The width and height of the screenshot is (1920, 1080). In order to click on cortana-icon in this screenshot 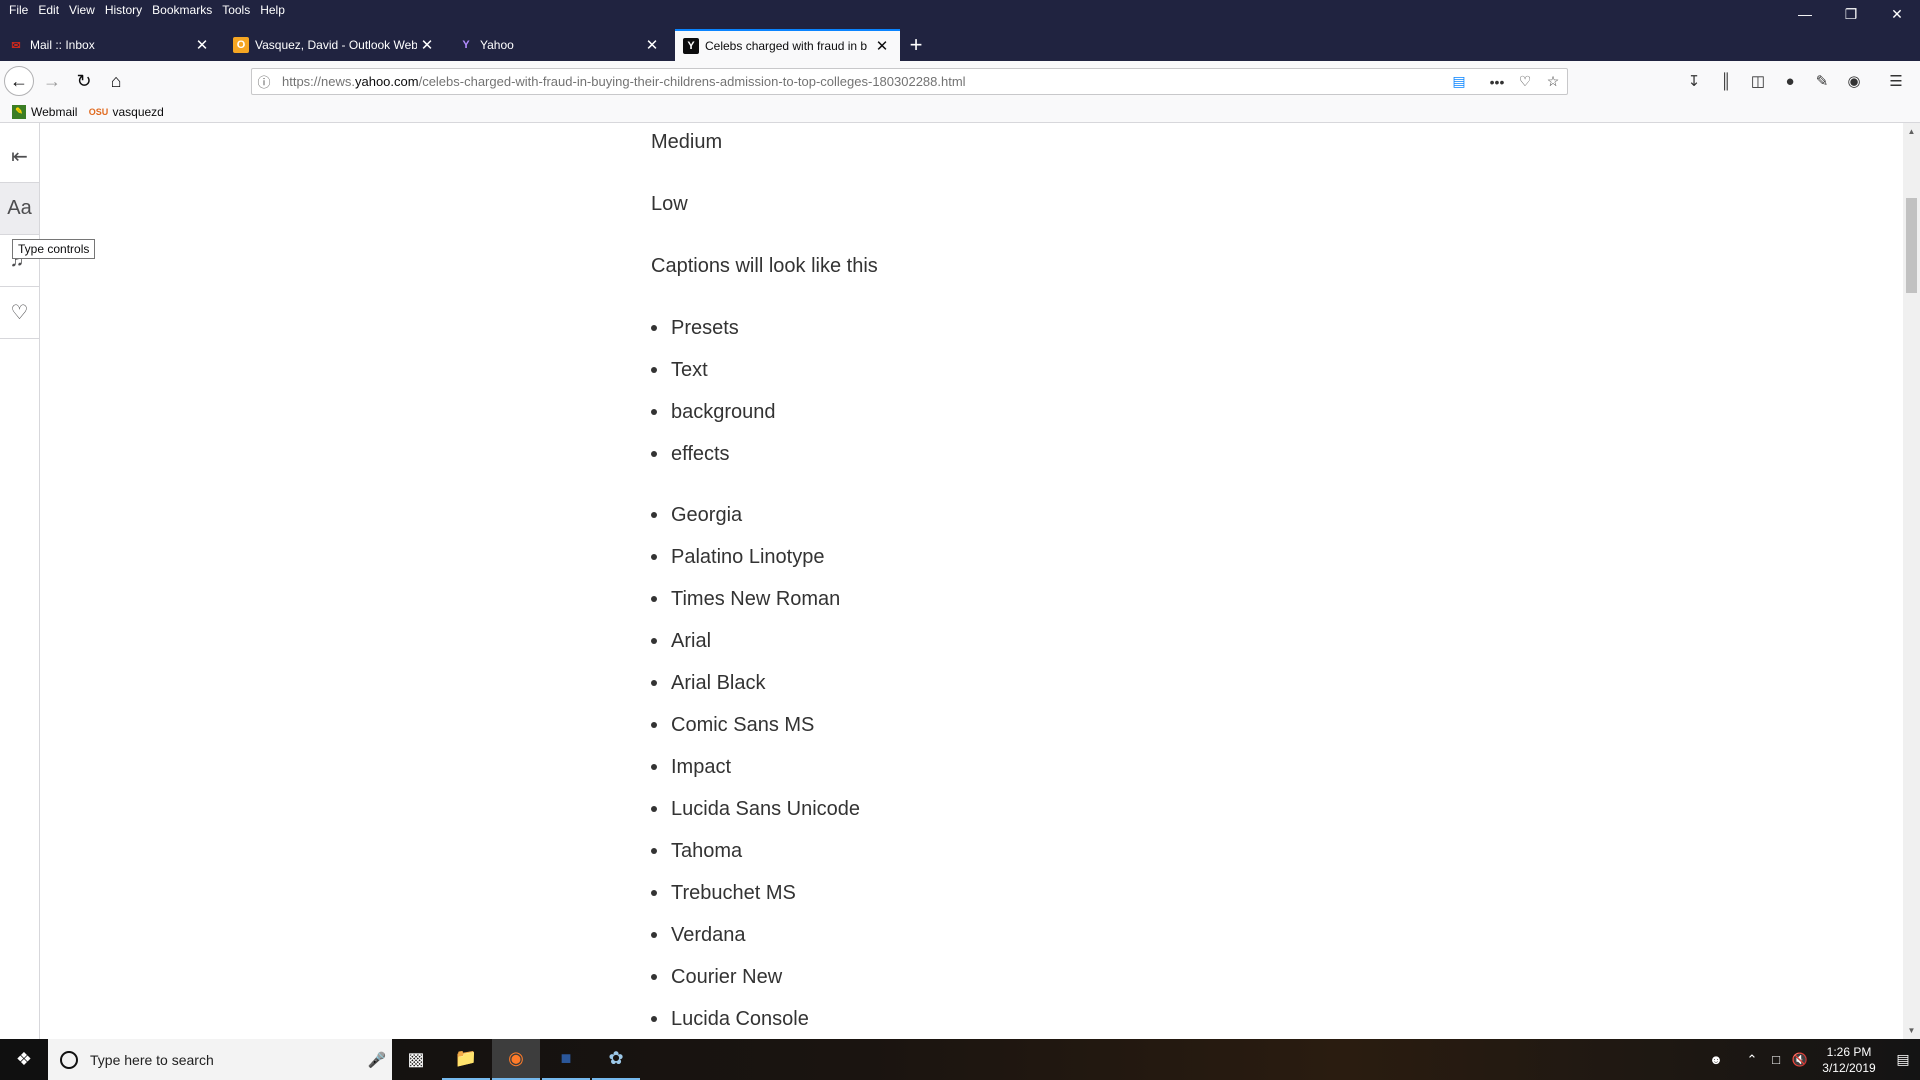, I will do `click(69, 1059)`.